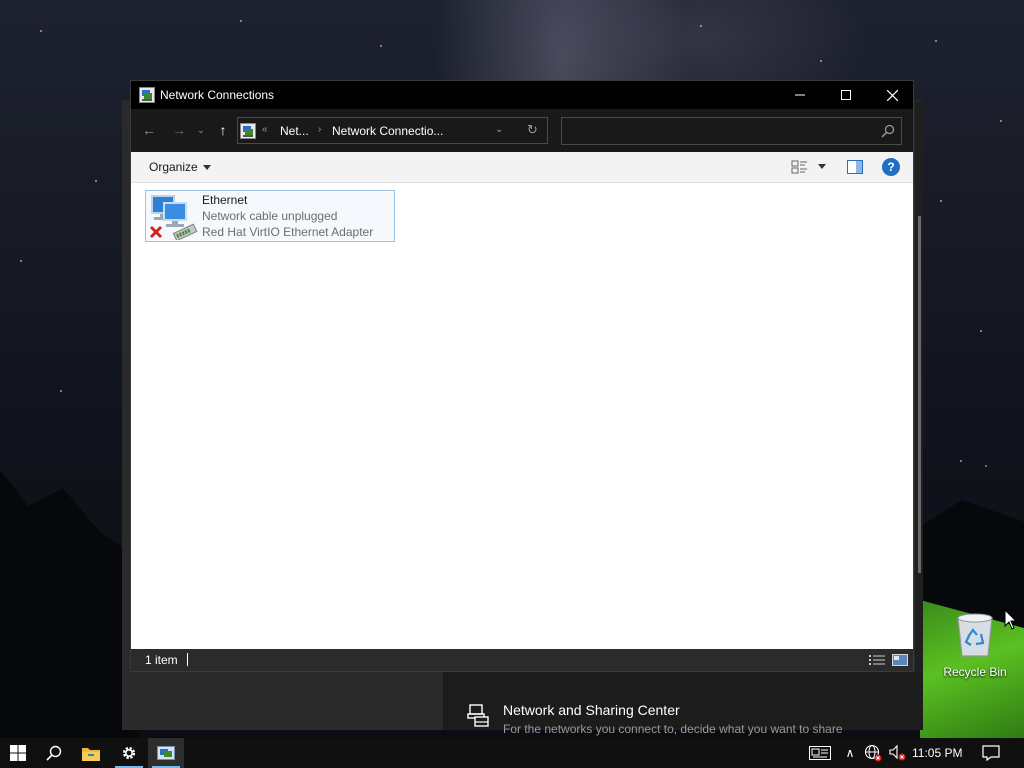  I want to click on maximize-icon, so click(846, 95).